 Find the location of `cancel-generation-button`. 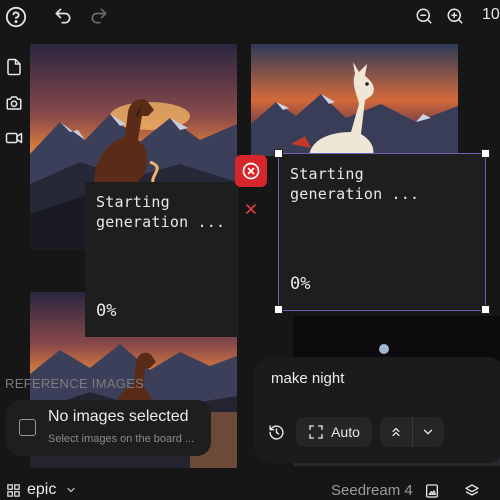

cancel-generation-button is located at coordinates (251, 171).